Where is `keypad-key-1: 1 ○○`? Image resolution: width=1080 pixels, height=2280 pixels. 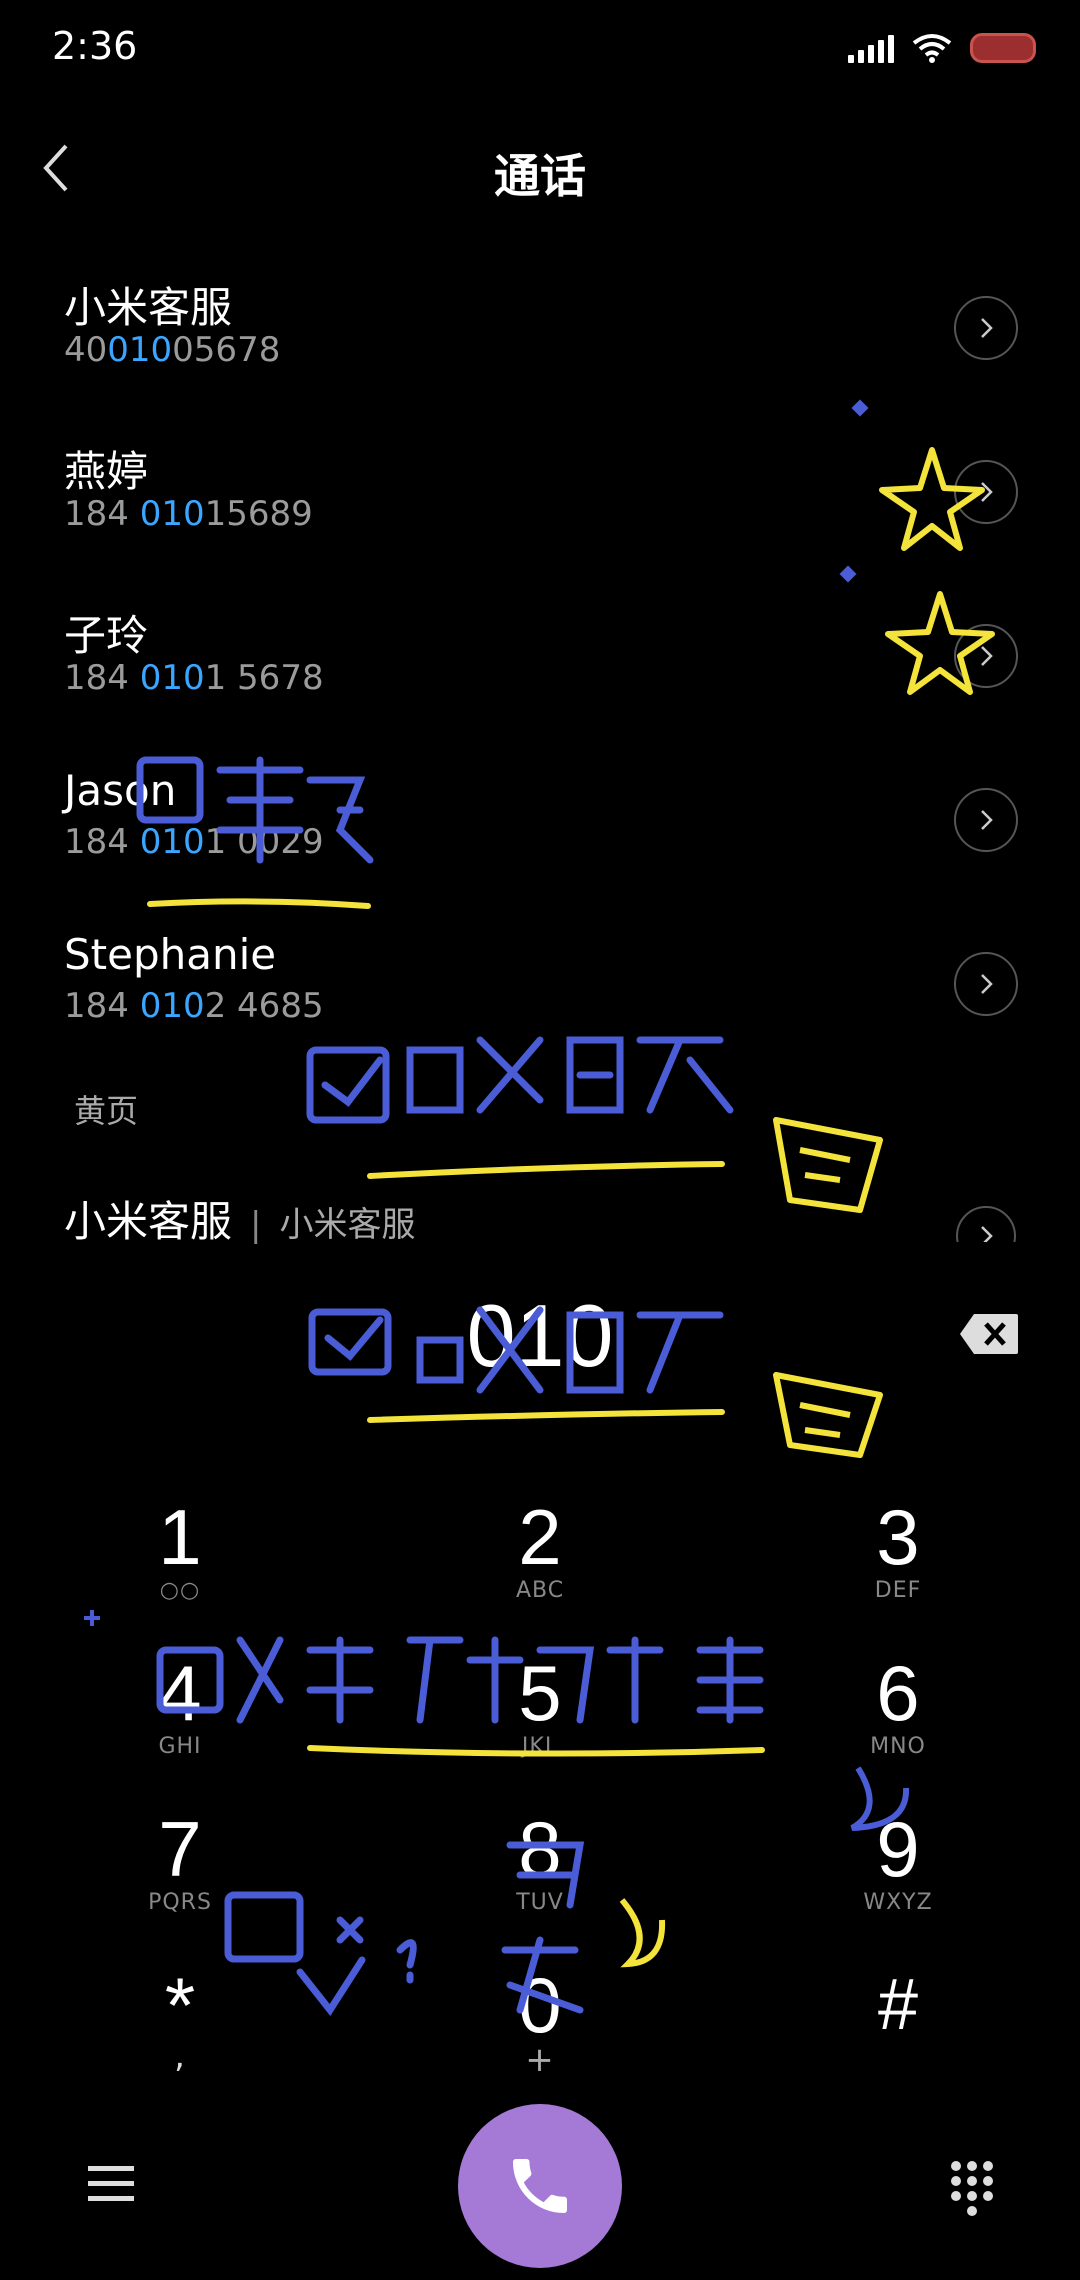
keypad-key-1: 1 ○○ is located at coordinates (180, 1566).